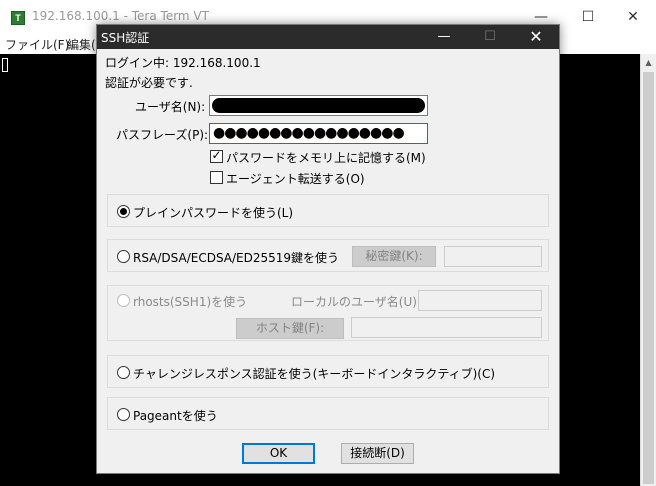 The height and width of the screenshot is (486, 656). I want to click on scroll-up-icon: ▲, so click(648, 62).